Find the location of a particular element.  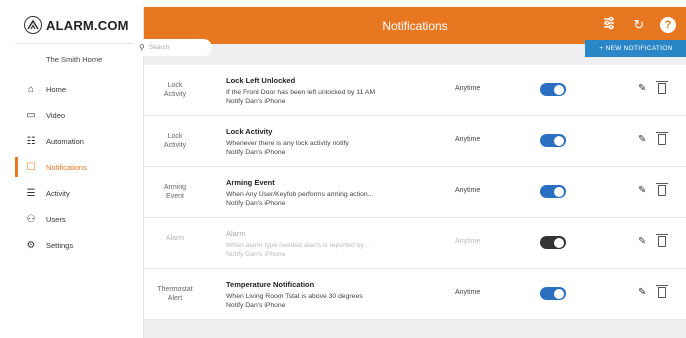

search-input is located at coordinates (176, 47).